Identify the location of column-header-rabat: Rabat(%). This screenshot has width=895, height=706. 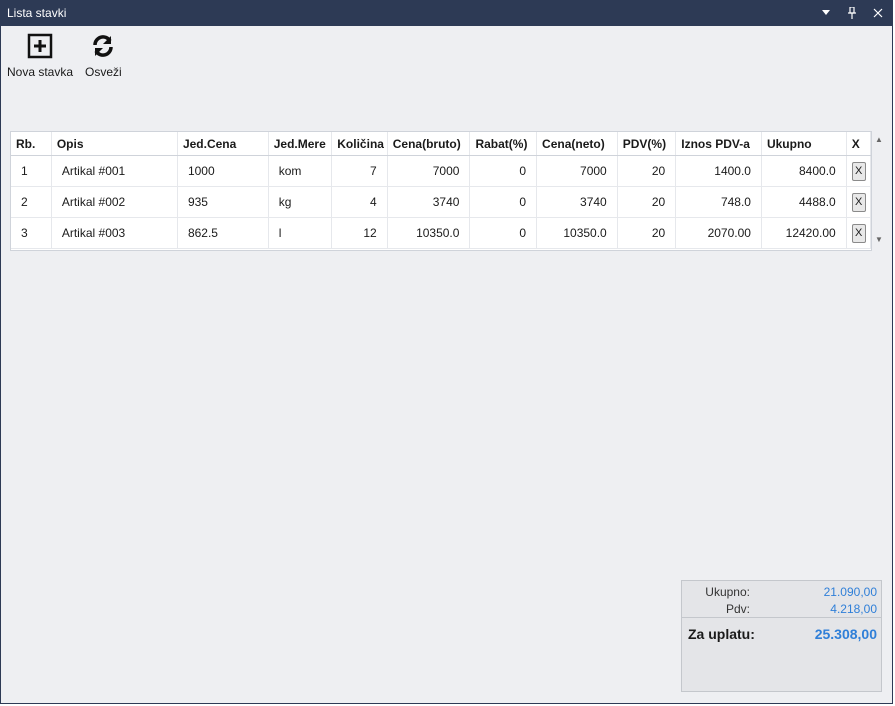
(503, 144).